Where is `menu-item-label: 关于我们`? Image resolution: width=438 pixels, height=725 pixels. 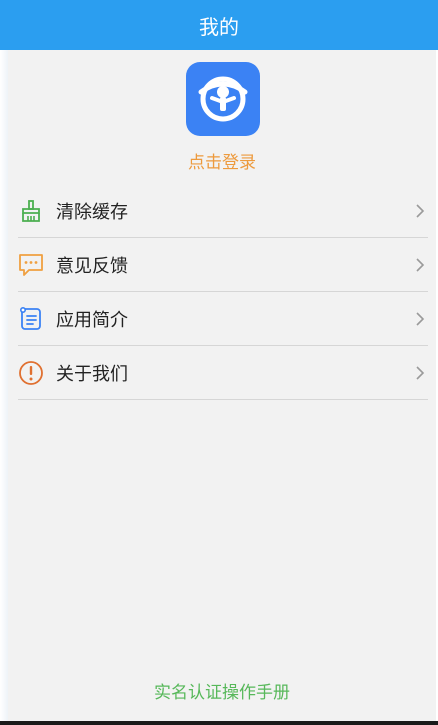 menu-item-label: 关于我们 is located at coordinates (92, 374).